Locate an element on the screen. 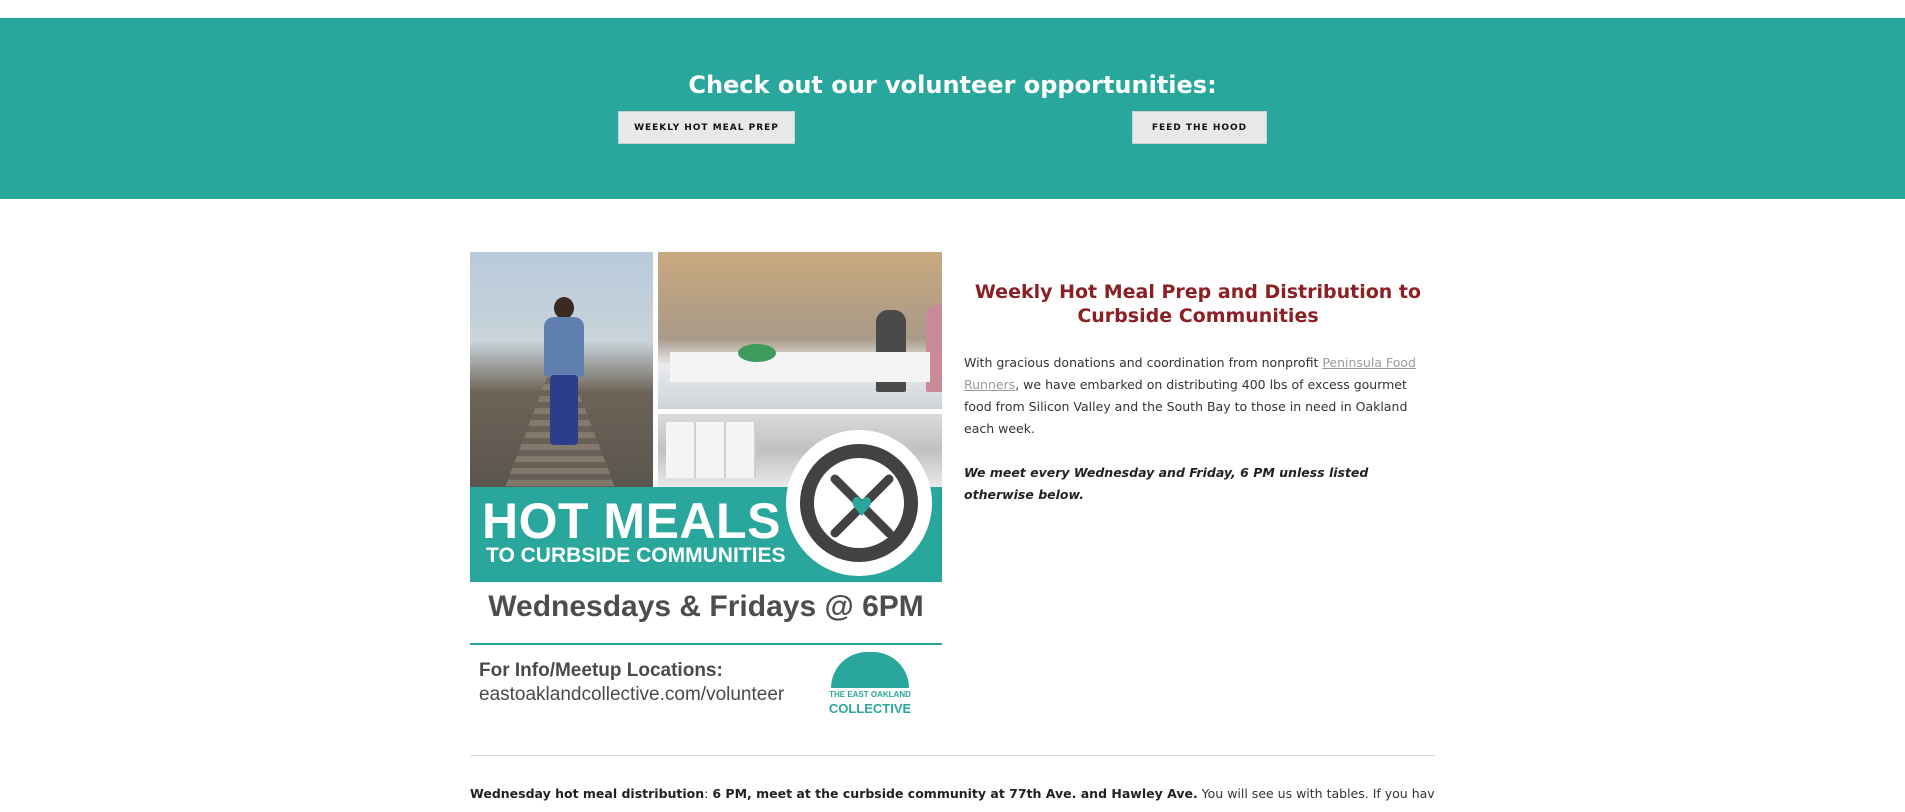 This screenshot has height=812, width=1905. section-divider is located at coordinates (952, 755).